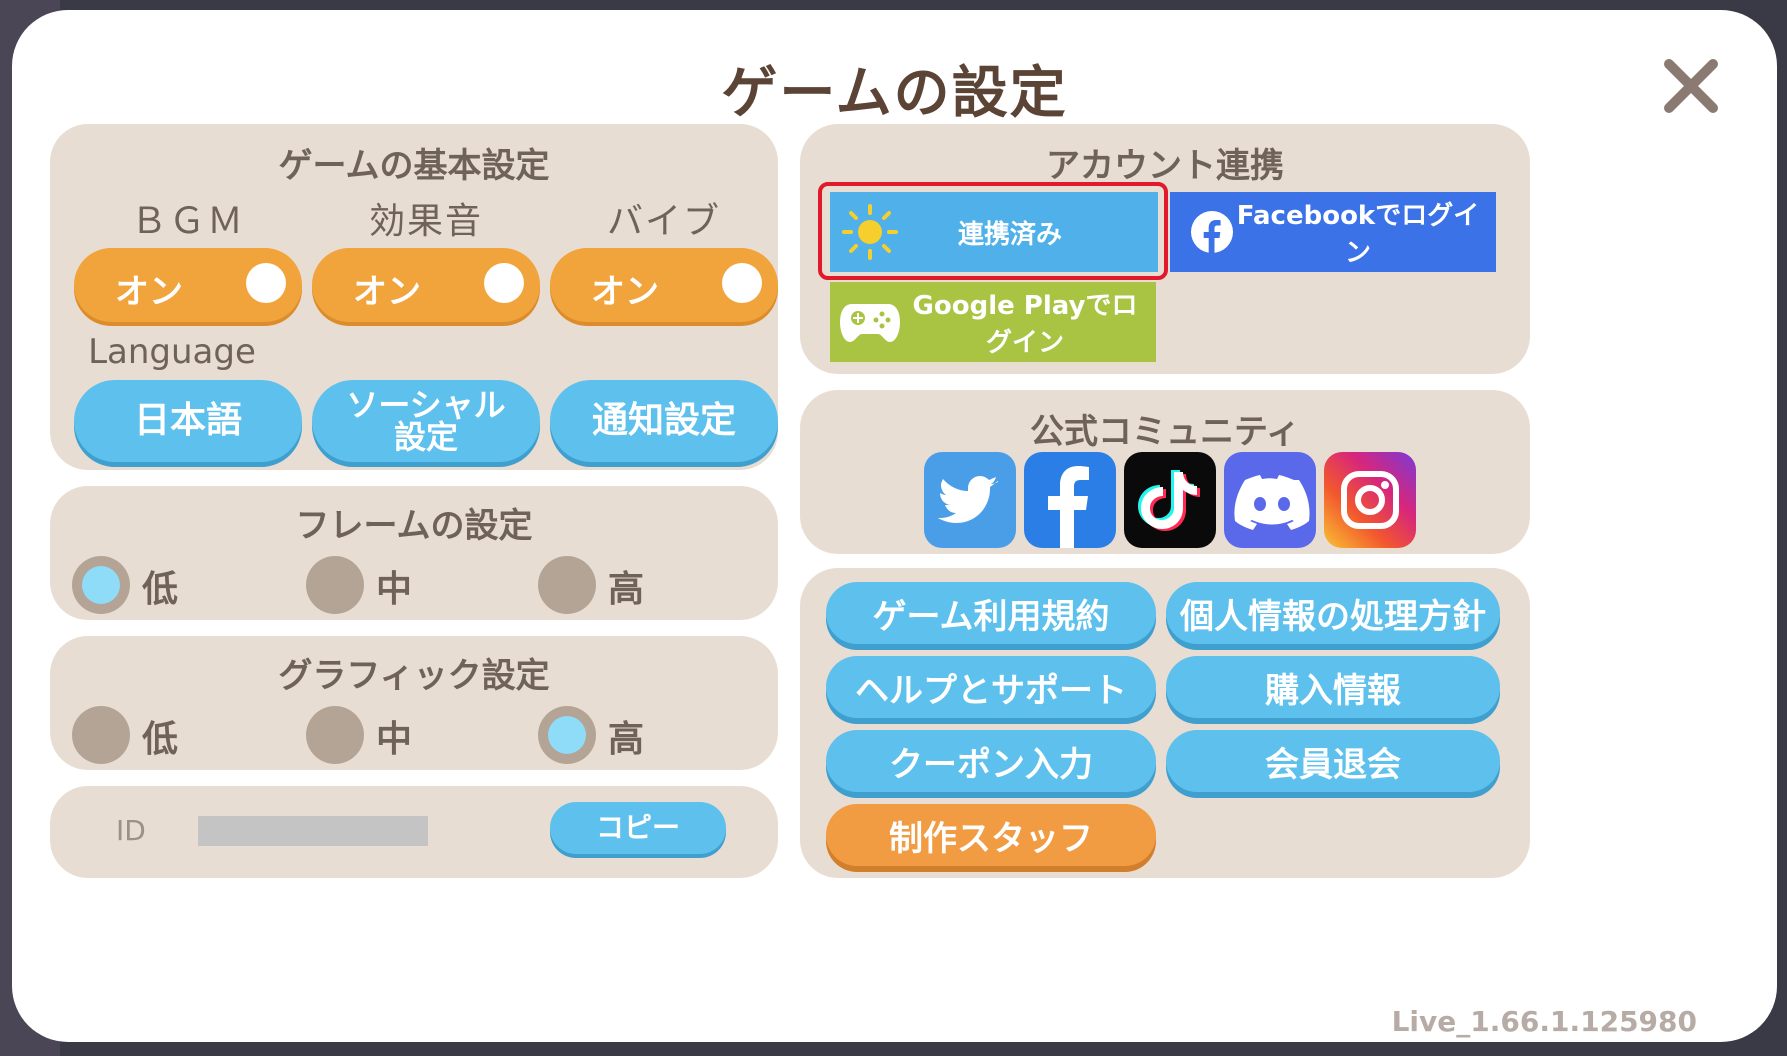 This screenshot has width=1787, height=1056. I want to click on purchase-info-button: 購入情報, so click(1333, 687).